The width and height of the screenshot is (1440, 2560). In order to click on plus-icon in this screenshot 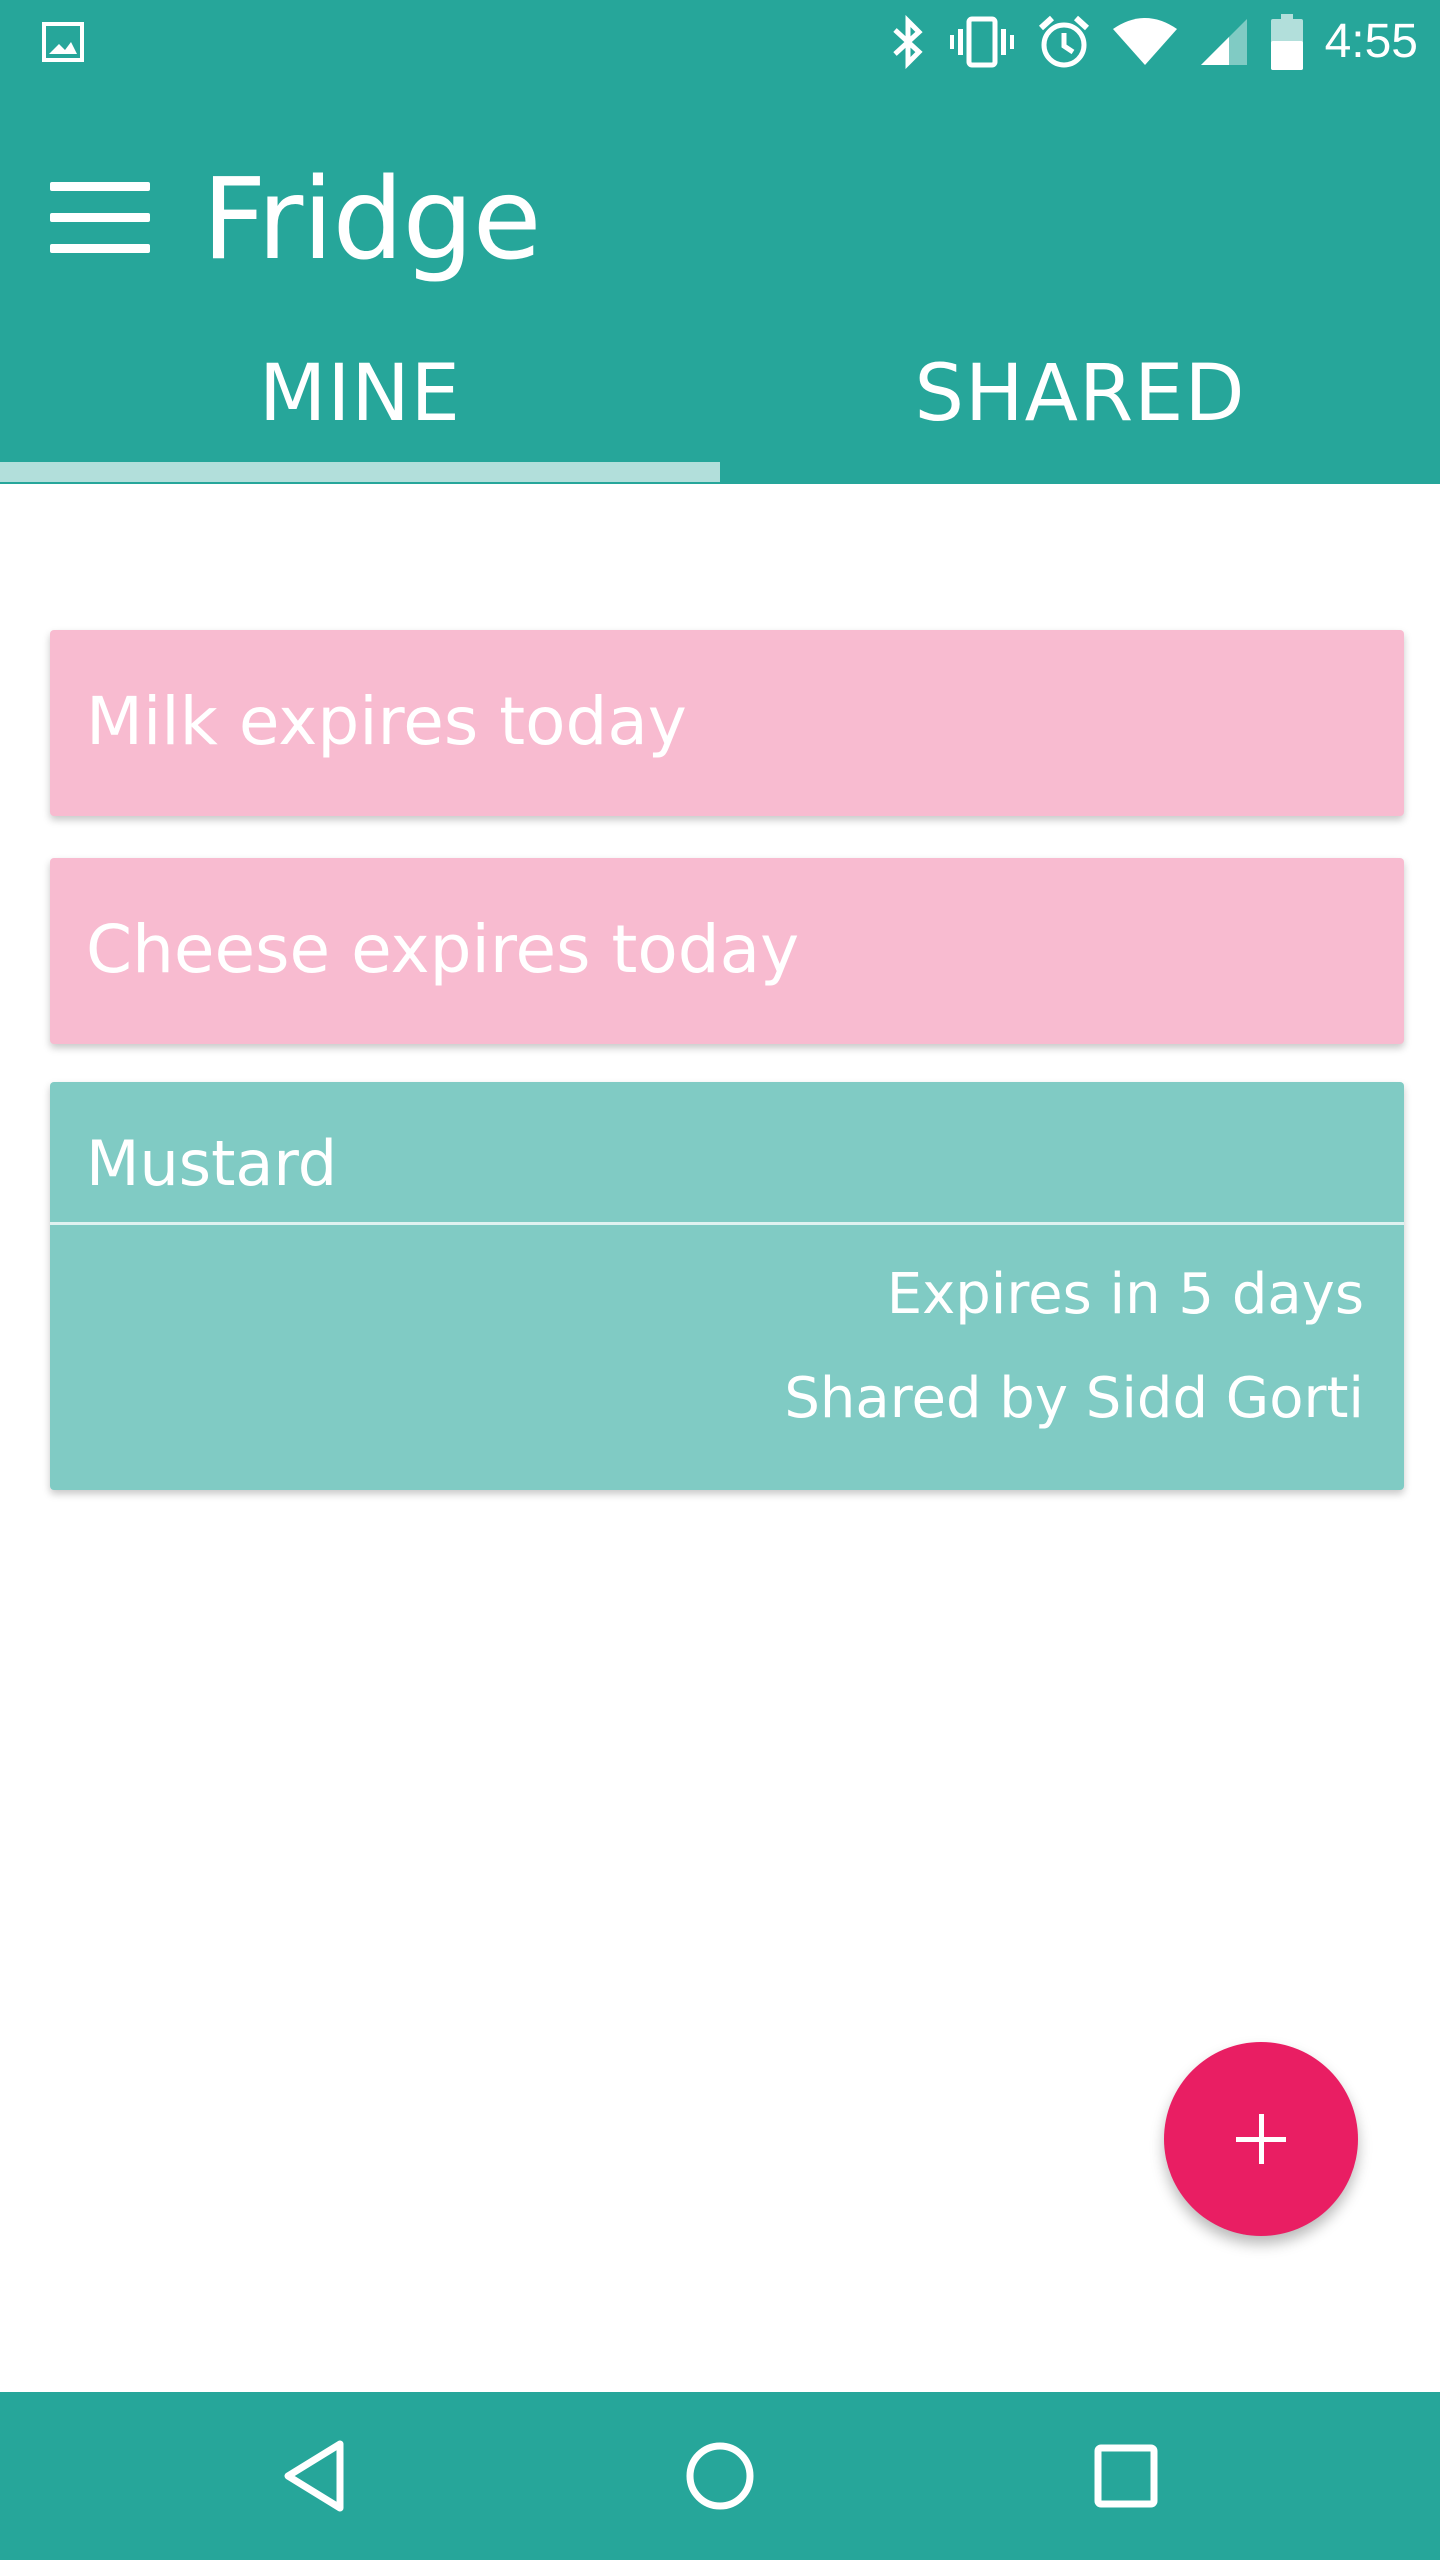, I will do `click(1261, 2139)`.